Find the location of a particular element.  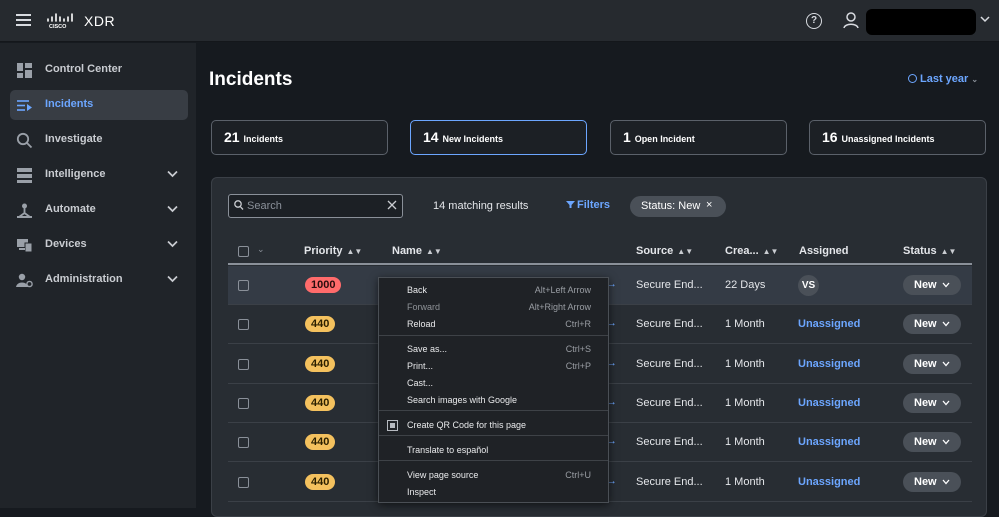

column-assigned: Assigned is located at coordinates (824, 251).